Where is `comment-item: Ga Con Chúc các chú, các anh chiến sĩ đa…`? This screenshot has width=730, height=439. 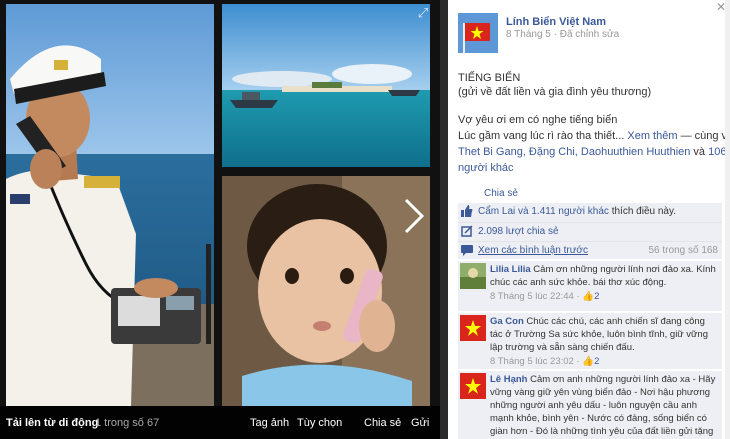
comment-item: Ga Con Chúc các chú, các anh chiến sĩ đa… is located at coordinates (590, 341).